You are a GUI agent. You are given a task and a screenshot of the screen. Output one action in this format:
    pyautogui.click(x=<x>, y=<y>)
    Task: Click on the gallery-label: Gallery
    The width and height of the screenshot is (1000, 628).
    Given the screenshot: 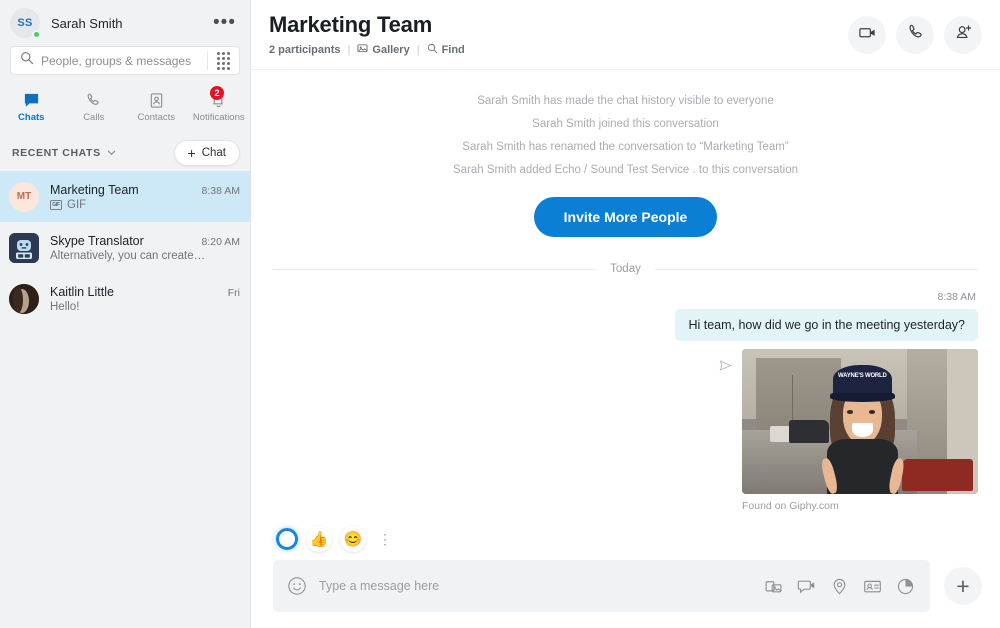 What is the action you would take?
    pyautogui.click(x=391, y=50)
    